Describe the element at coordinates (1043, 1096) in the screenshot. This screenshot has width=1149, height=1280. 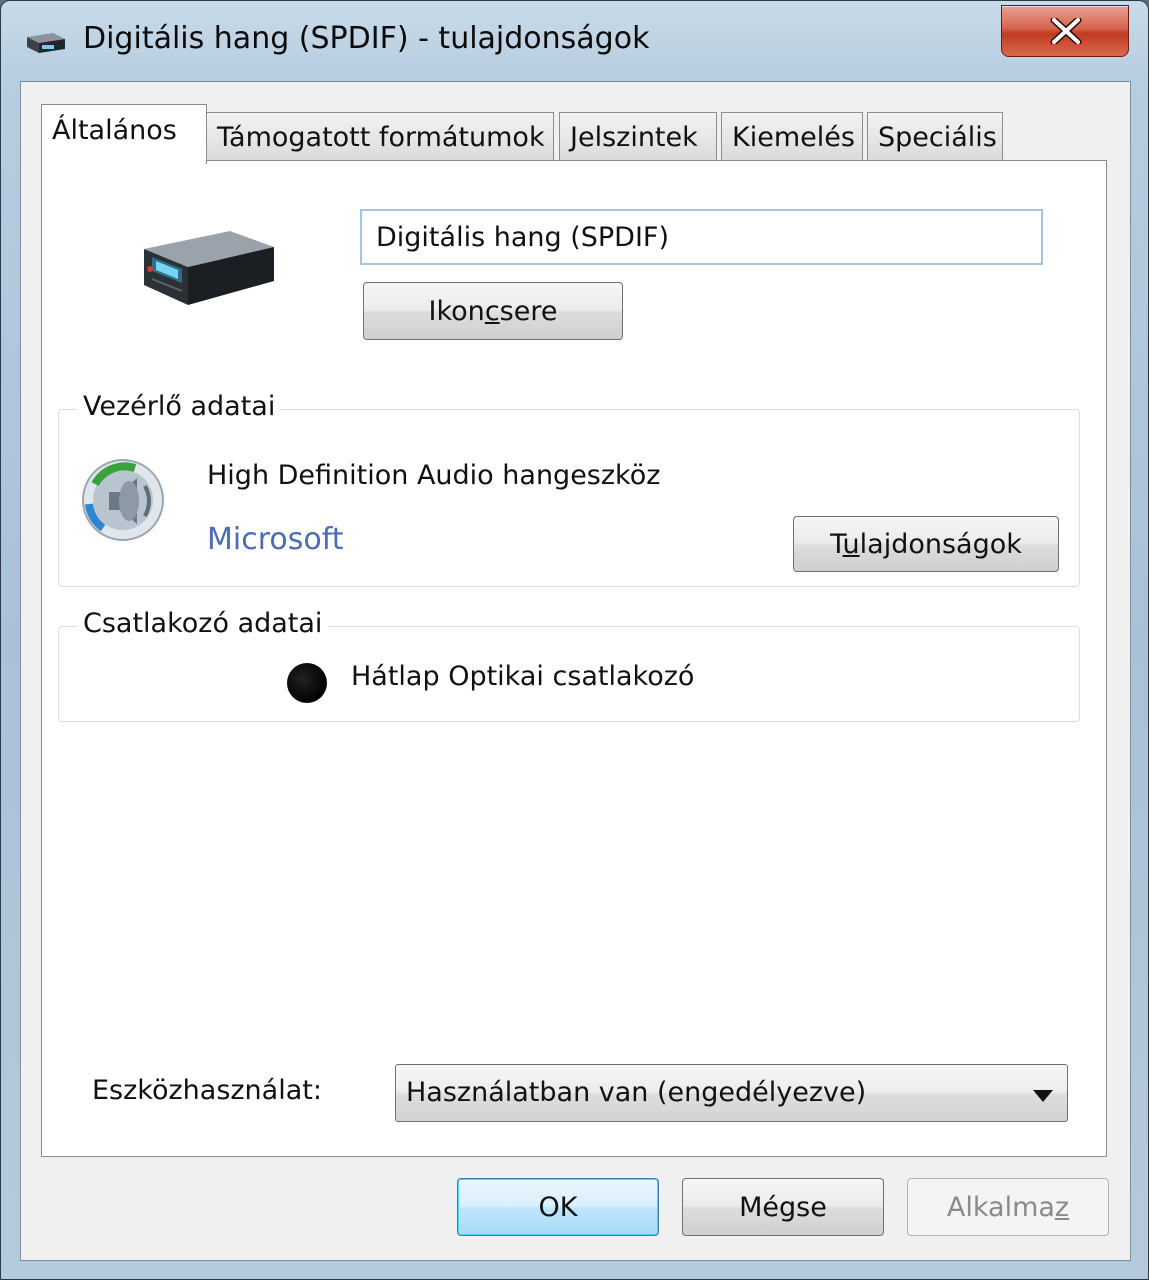
I see `dropdown-arrow-icon` at that location.